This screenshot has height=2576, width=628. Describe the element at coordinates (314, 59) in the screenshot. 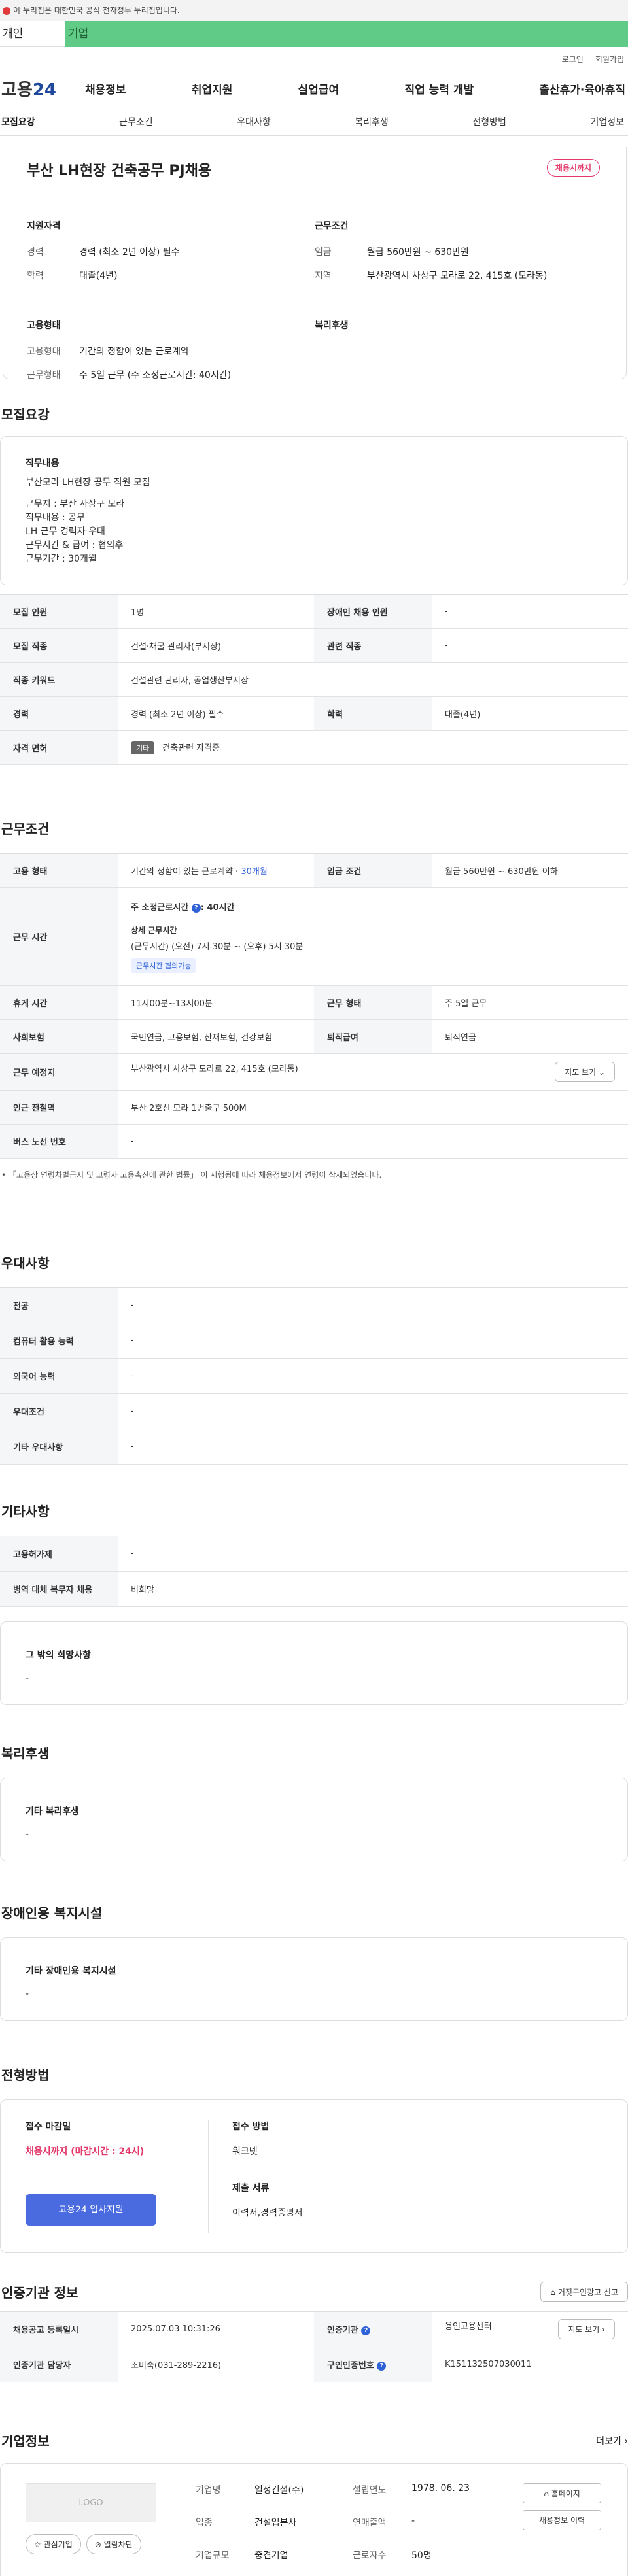

I see `utility-bar: 로그인 회원가입` at that location.